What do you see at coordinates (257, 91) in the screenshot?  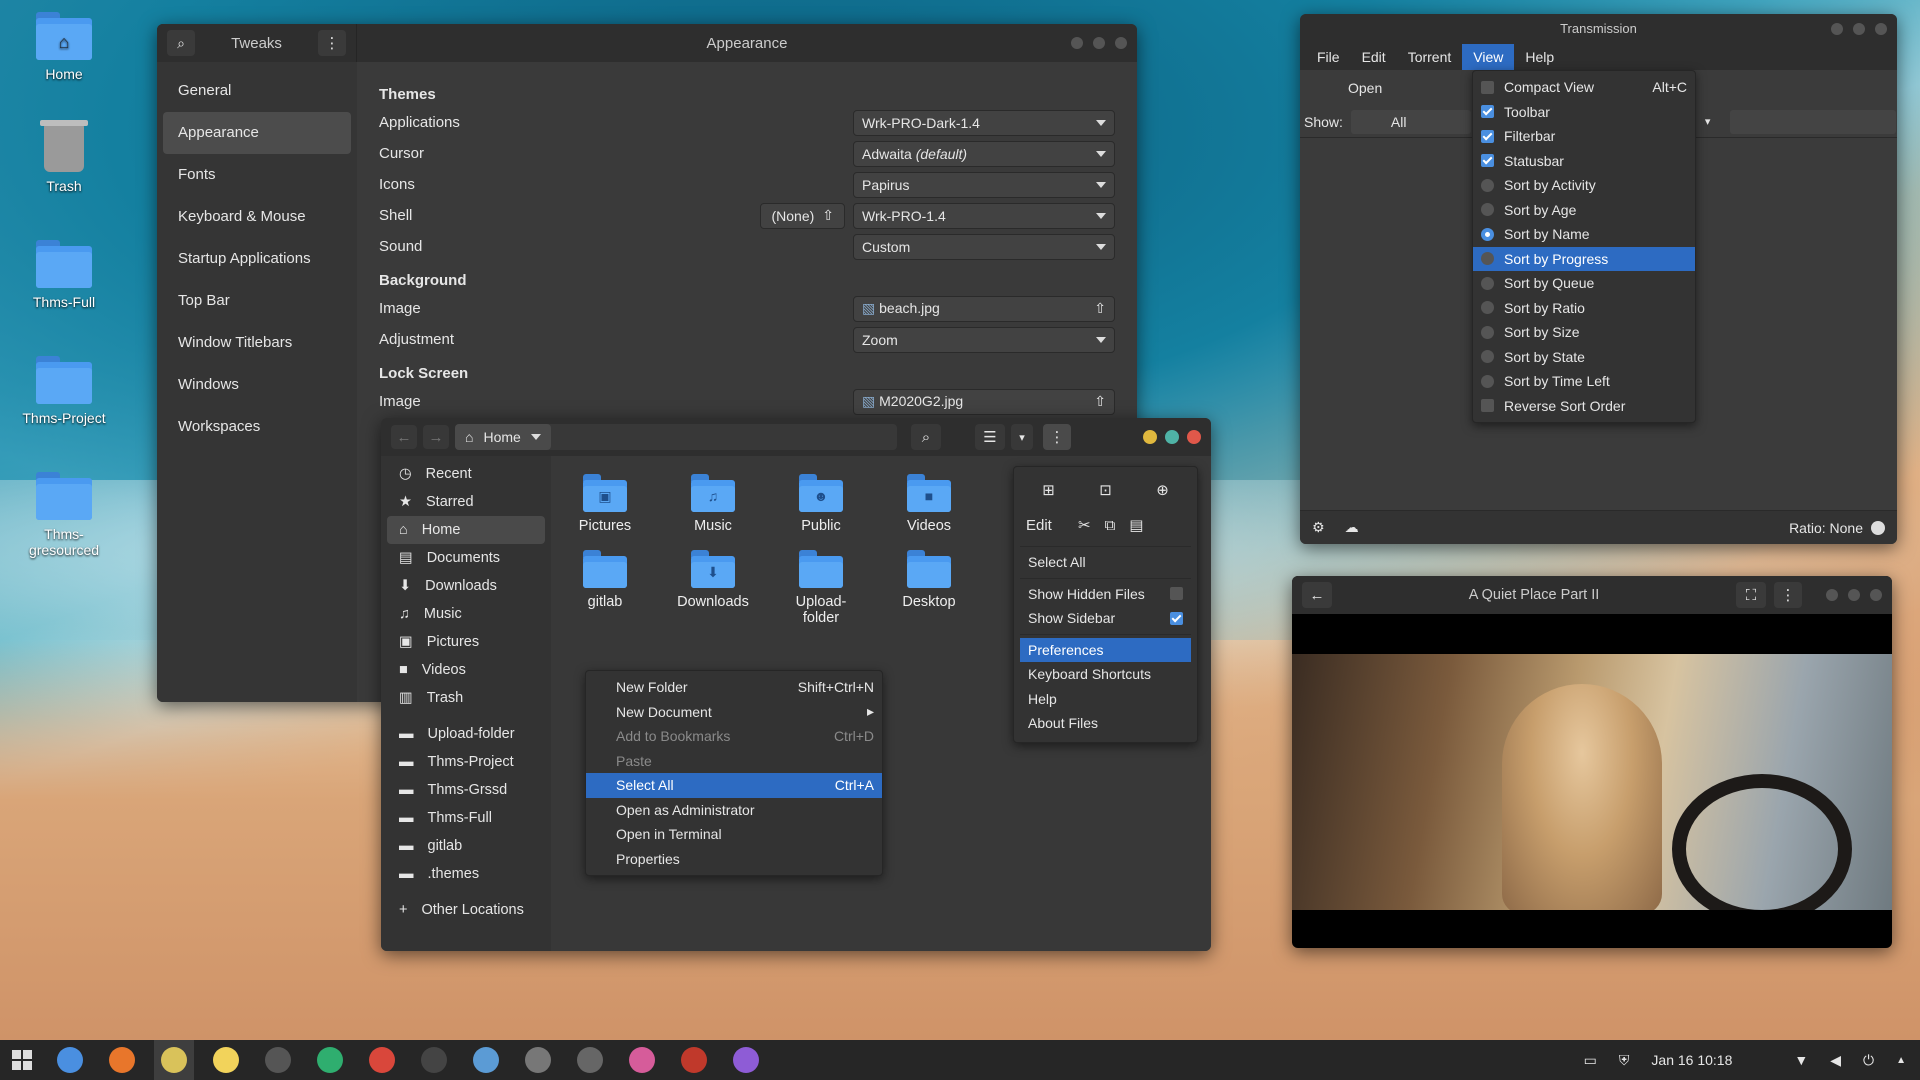 I see `tweaks-sidebar-item-general: General` at bounding box center [257, 91].